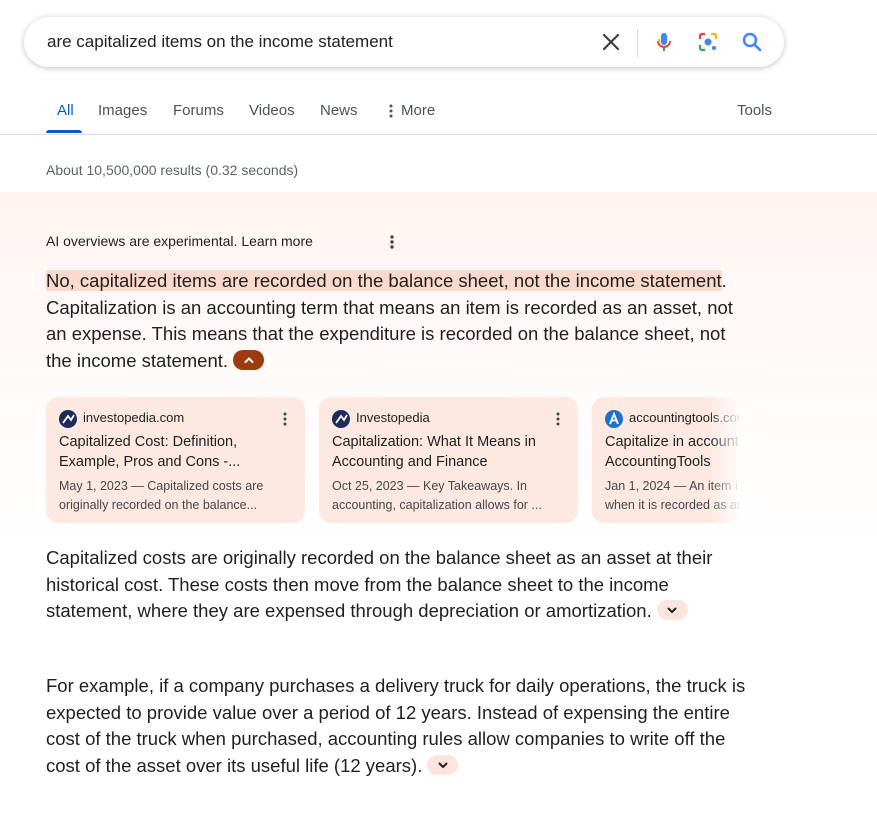 The height and width of the screenshot is (825, 877). I want to click on ai-overview-menu-icon, so click(392, 242).